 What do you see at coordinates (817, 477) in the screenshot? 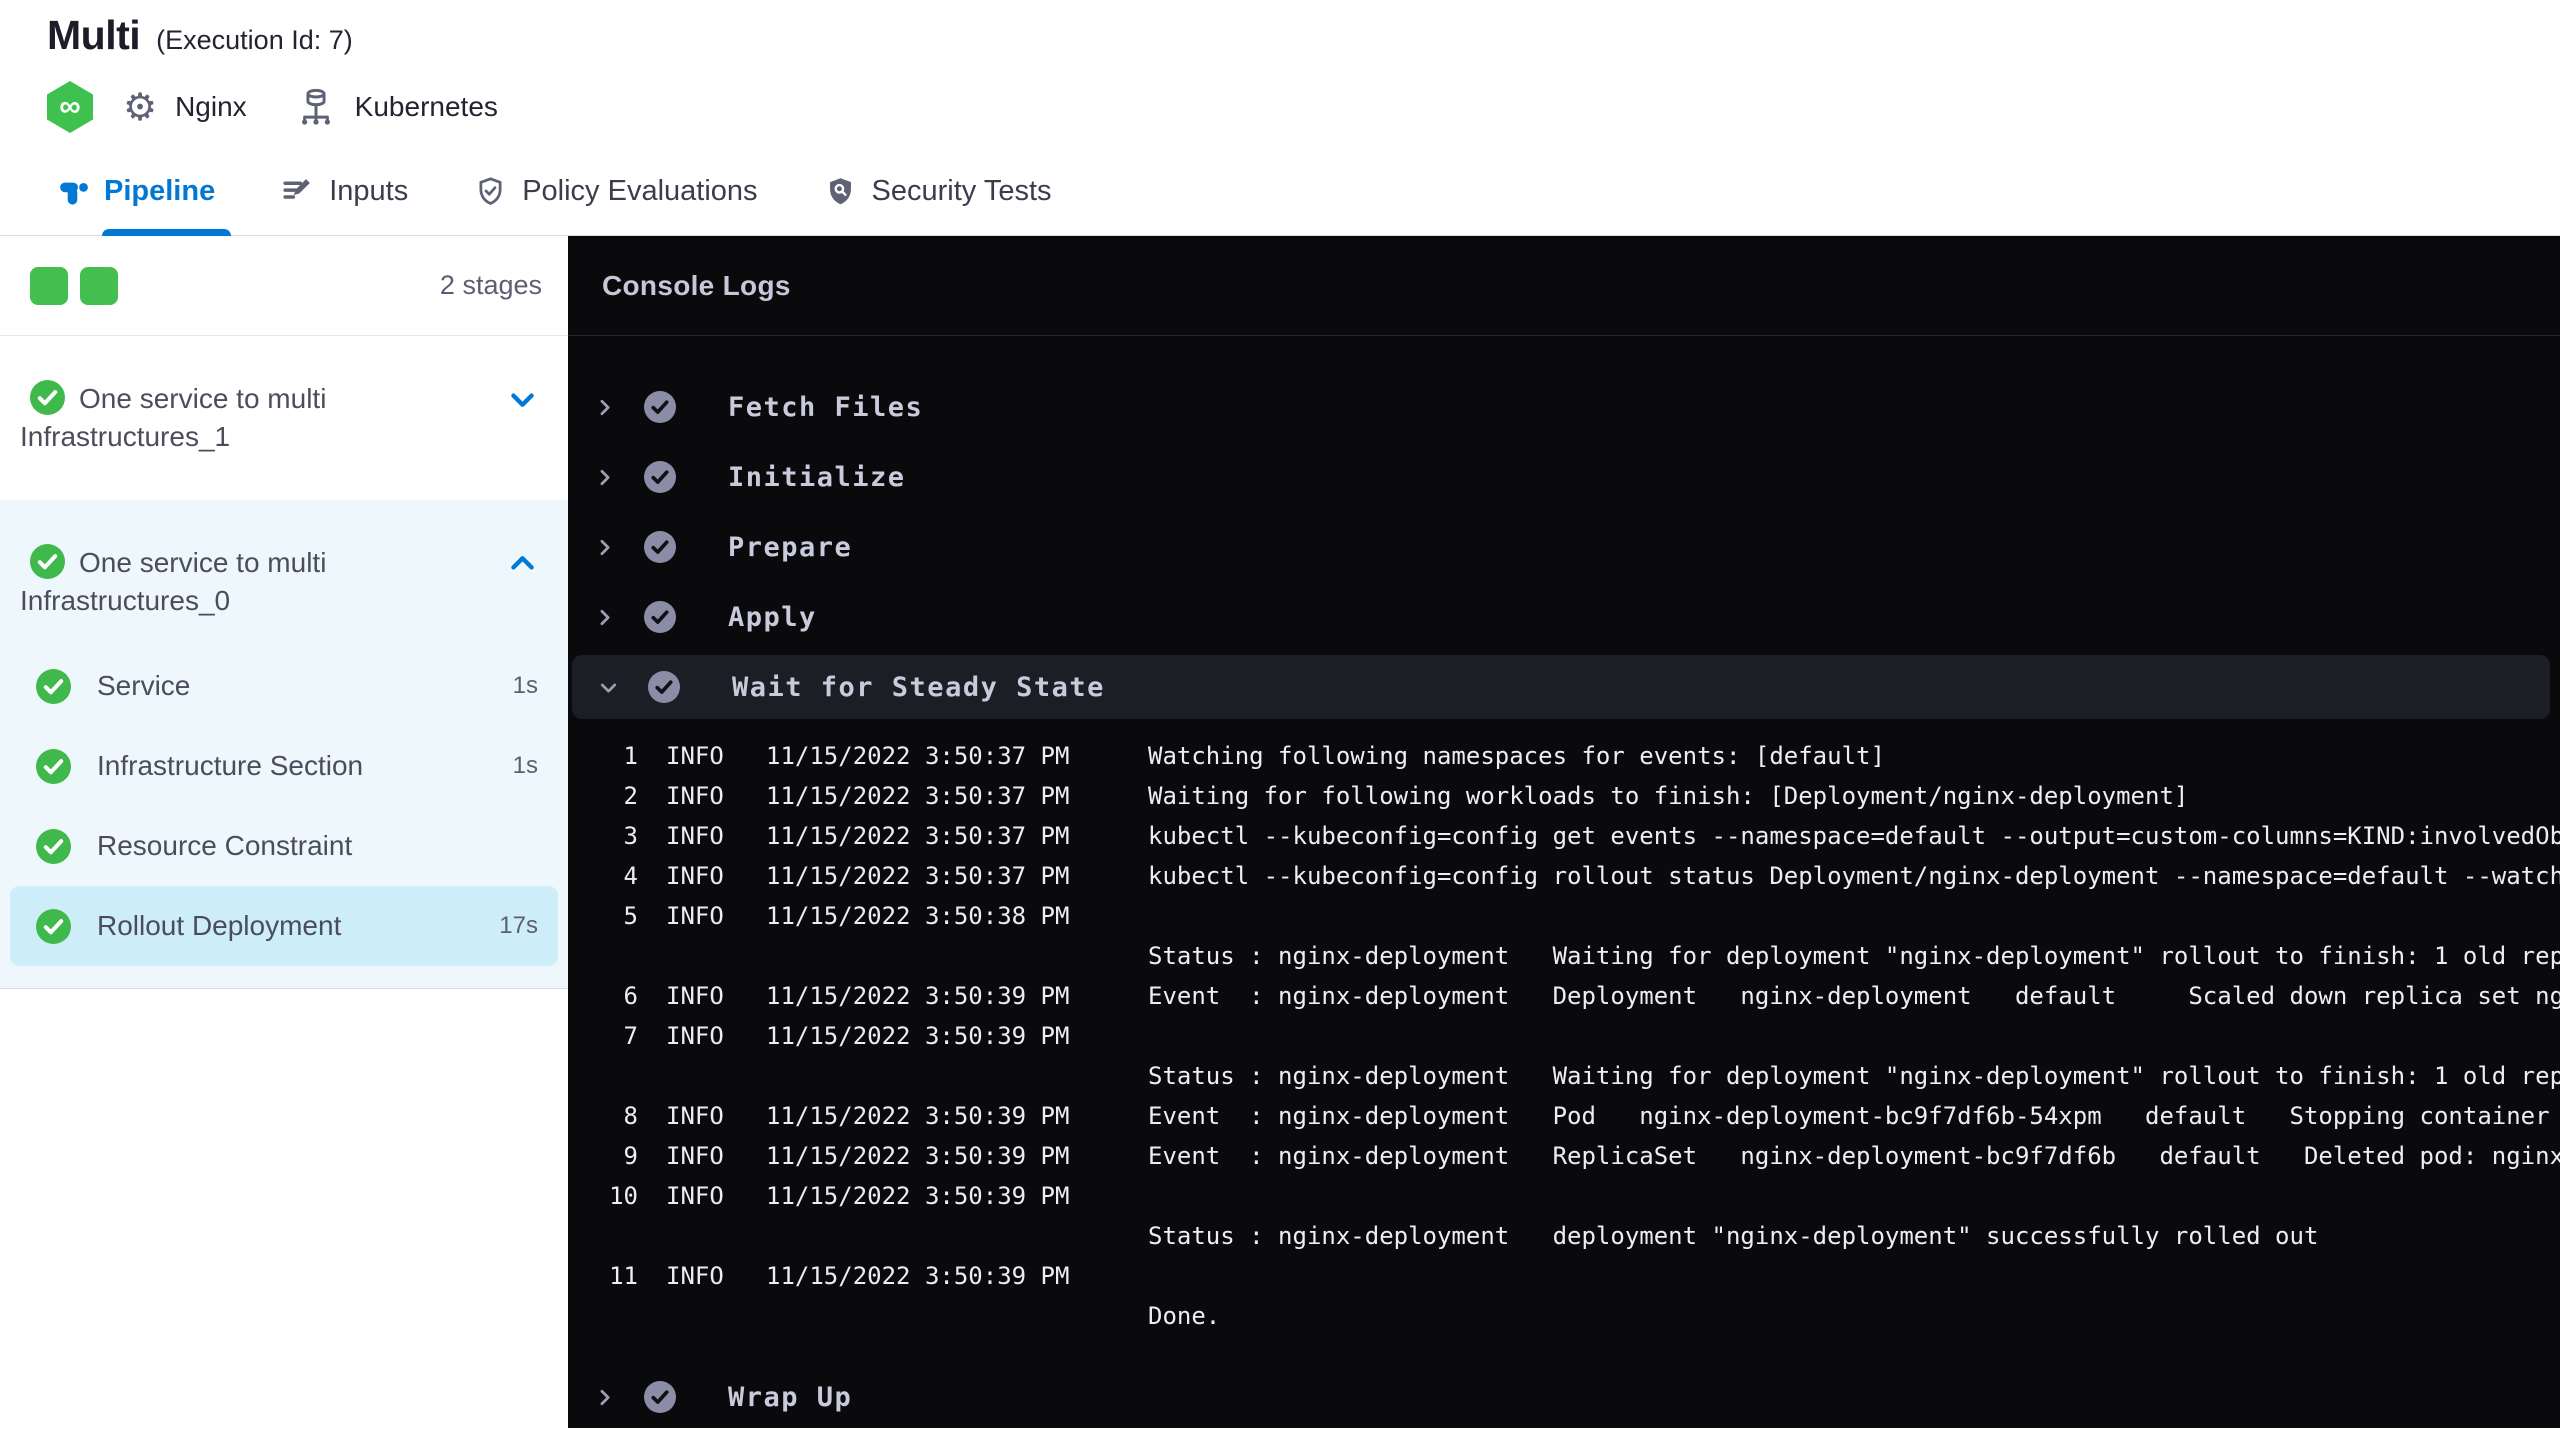
I see `log-section-label: Initialize` at bounding box center [817, 477].